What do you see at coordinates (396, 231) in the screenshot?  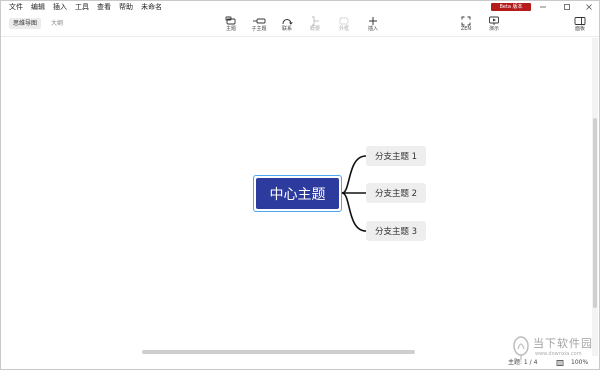 I see `branch-topic-3: 分支主题 3` at bounding box center [396, 231].